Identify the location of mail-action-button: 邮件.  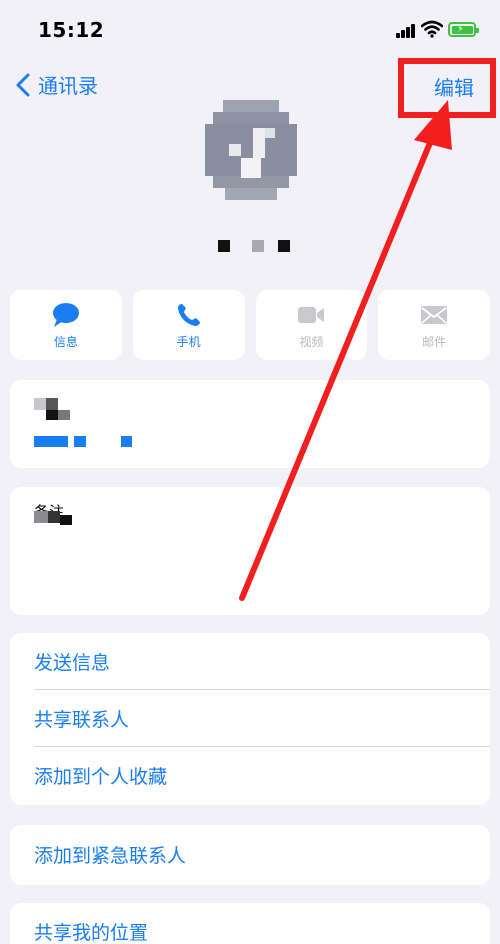
(434, 325).